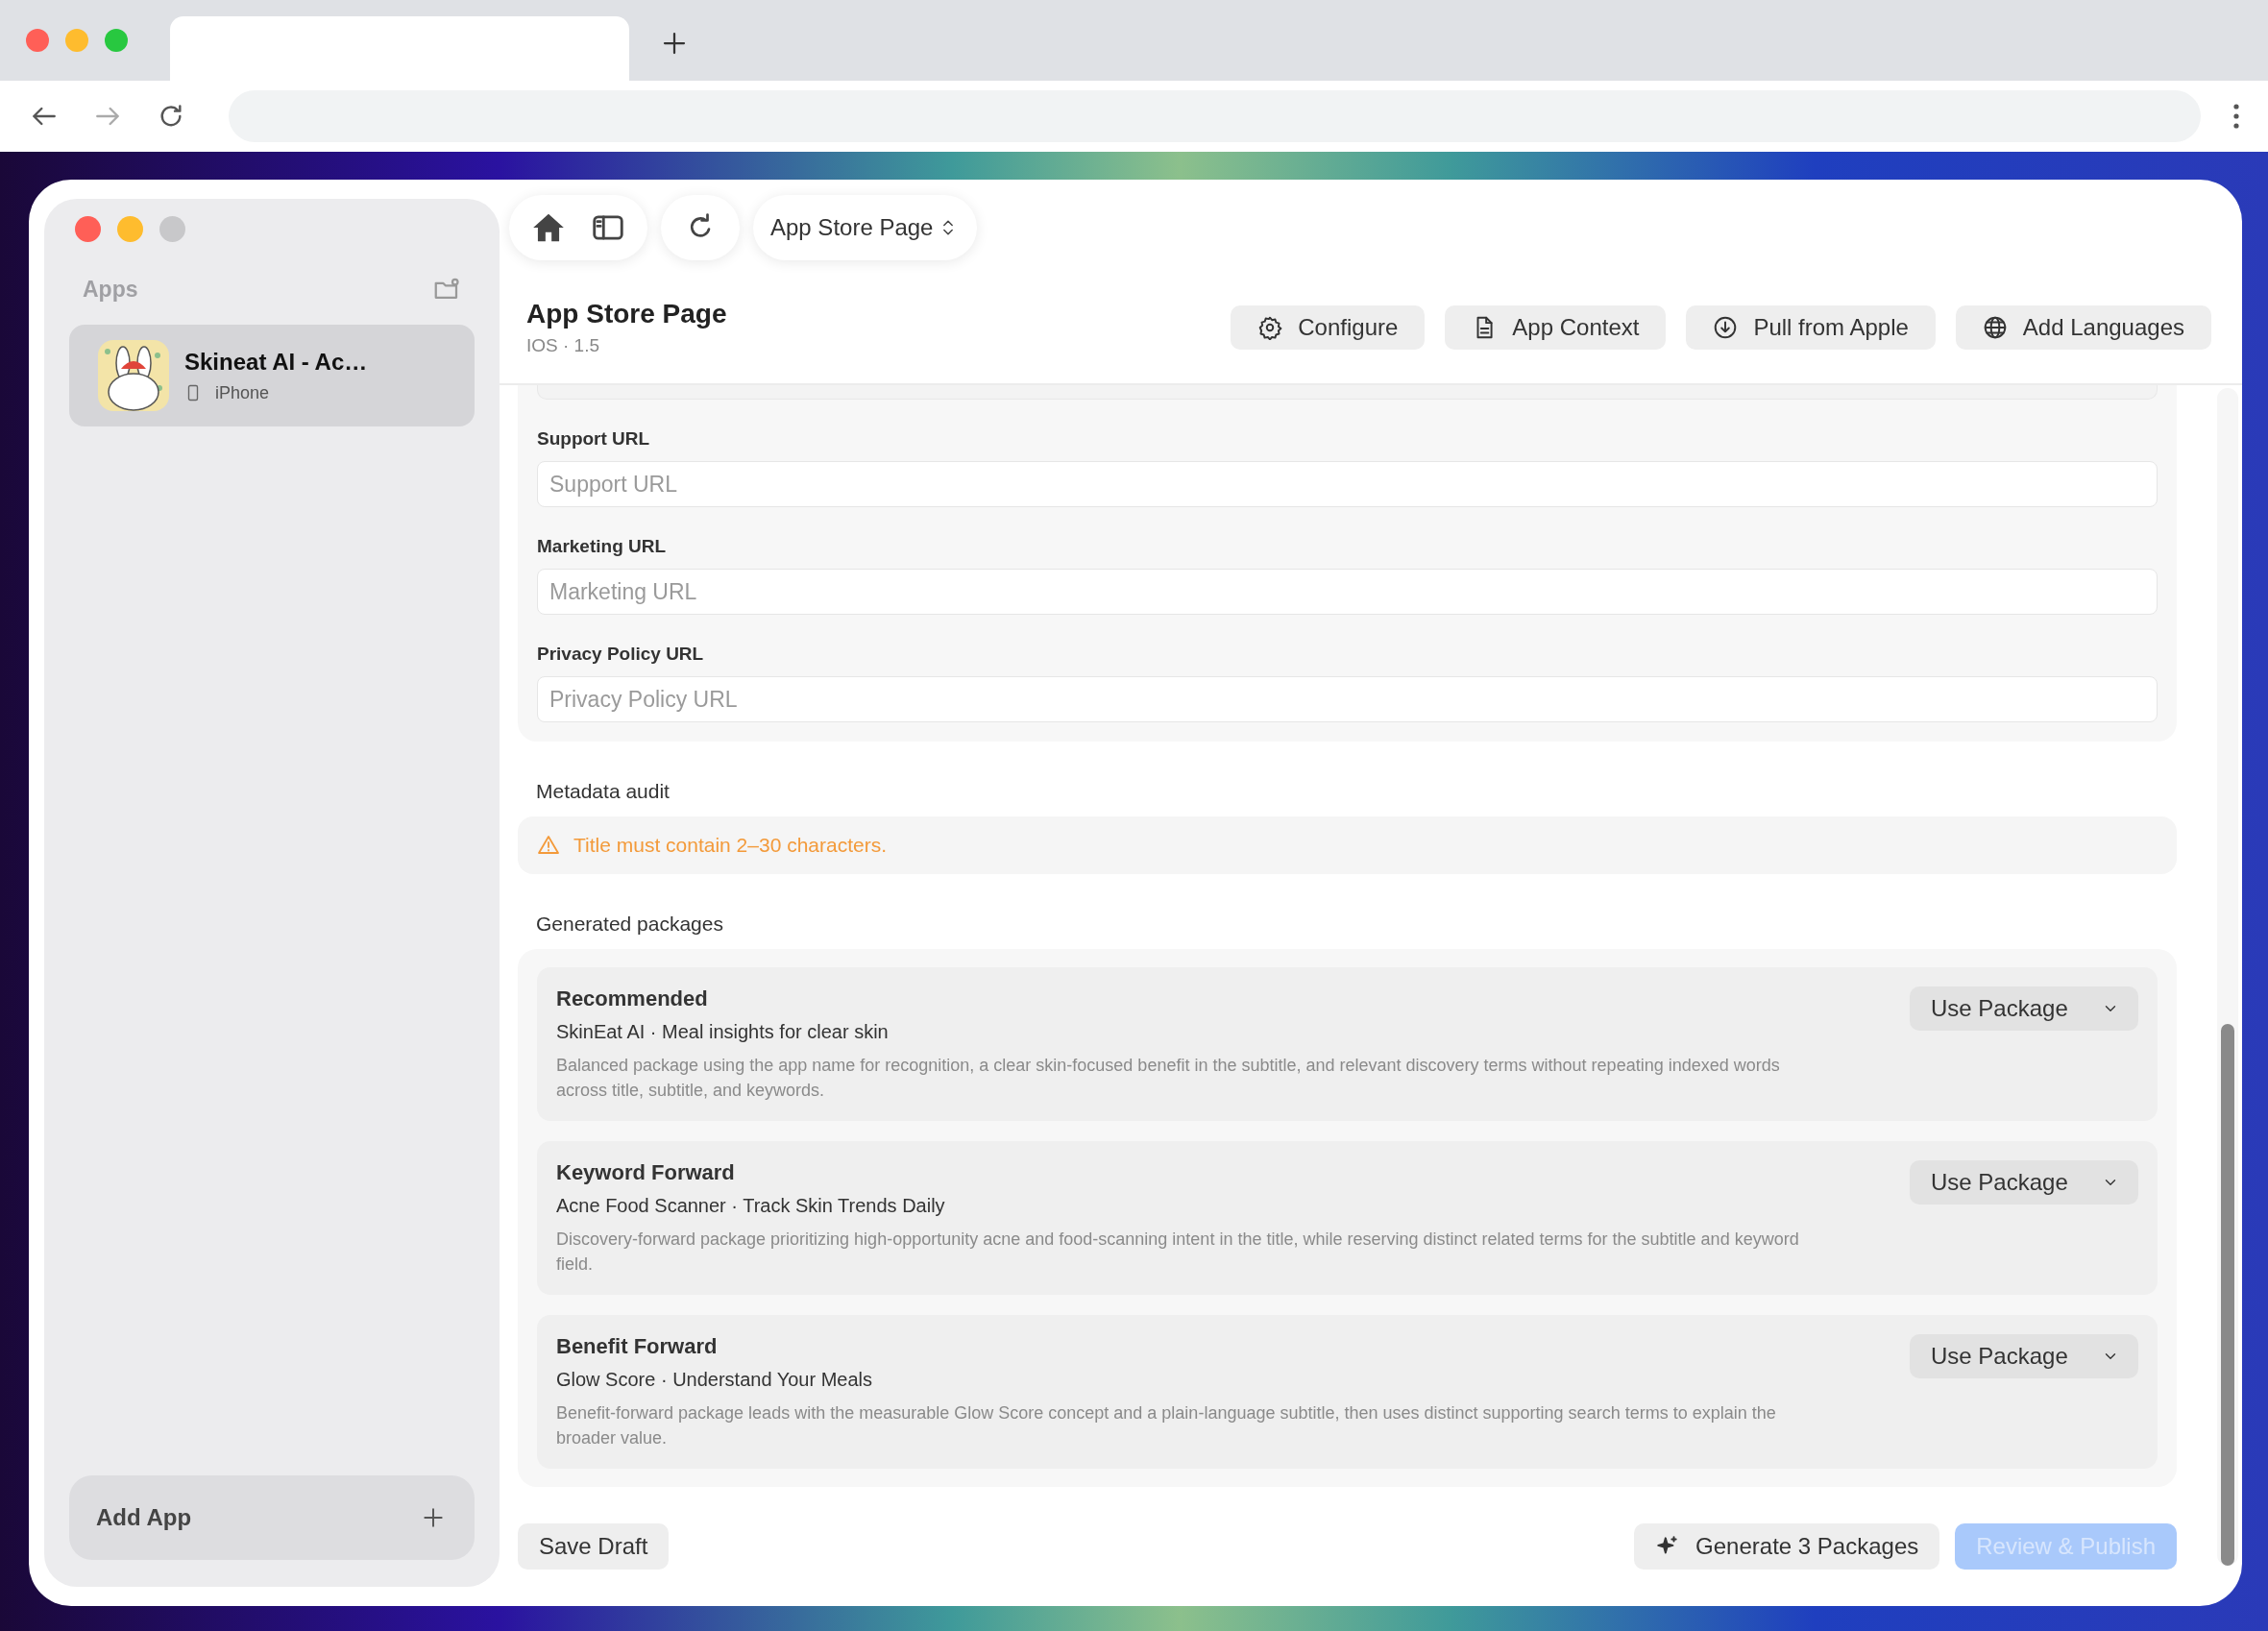 This screenshot has width=2268, height=1631. What do you see at coordinates (1995, 327) in the screenshot?
I see `globe-icon` at bounding box center [1995, 327].